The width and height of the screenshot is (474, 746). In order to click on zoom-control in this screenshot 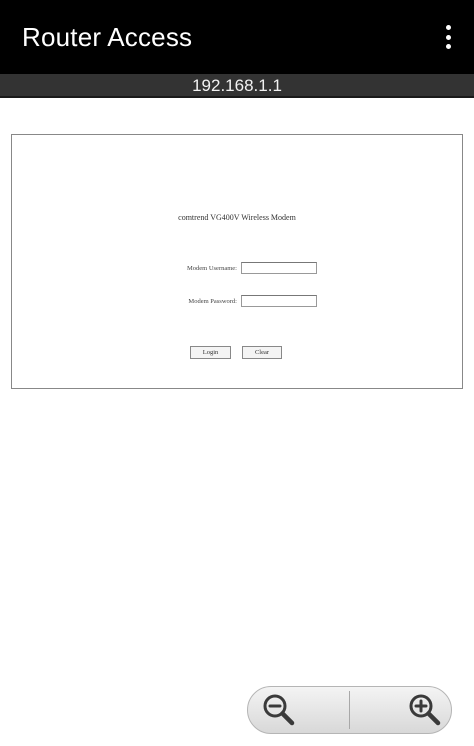, I will do `click(349, 710)`.